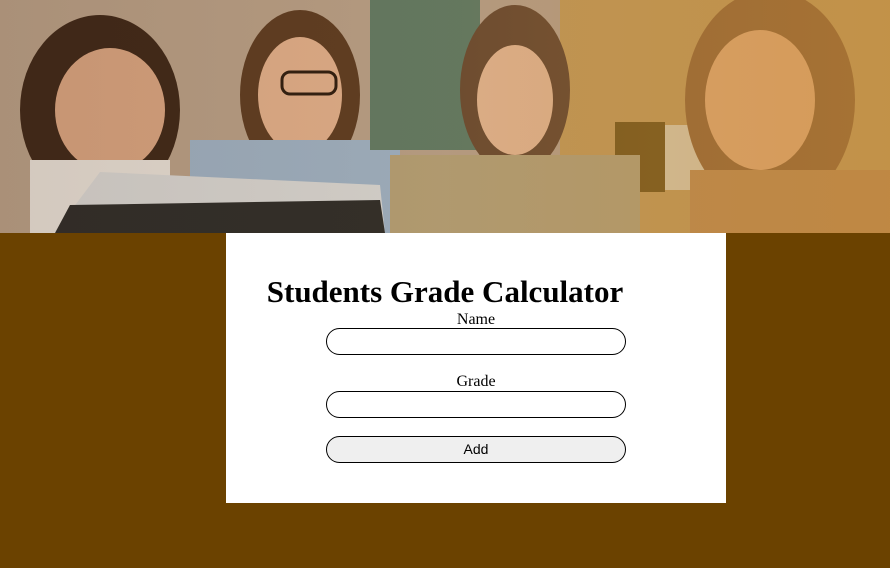 The width and height of the screenshot is (890, 568). I want to click on name-input, so click(476, 341).